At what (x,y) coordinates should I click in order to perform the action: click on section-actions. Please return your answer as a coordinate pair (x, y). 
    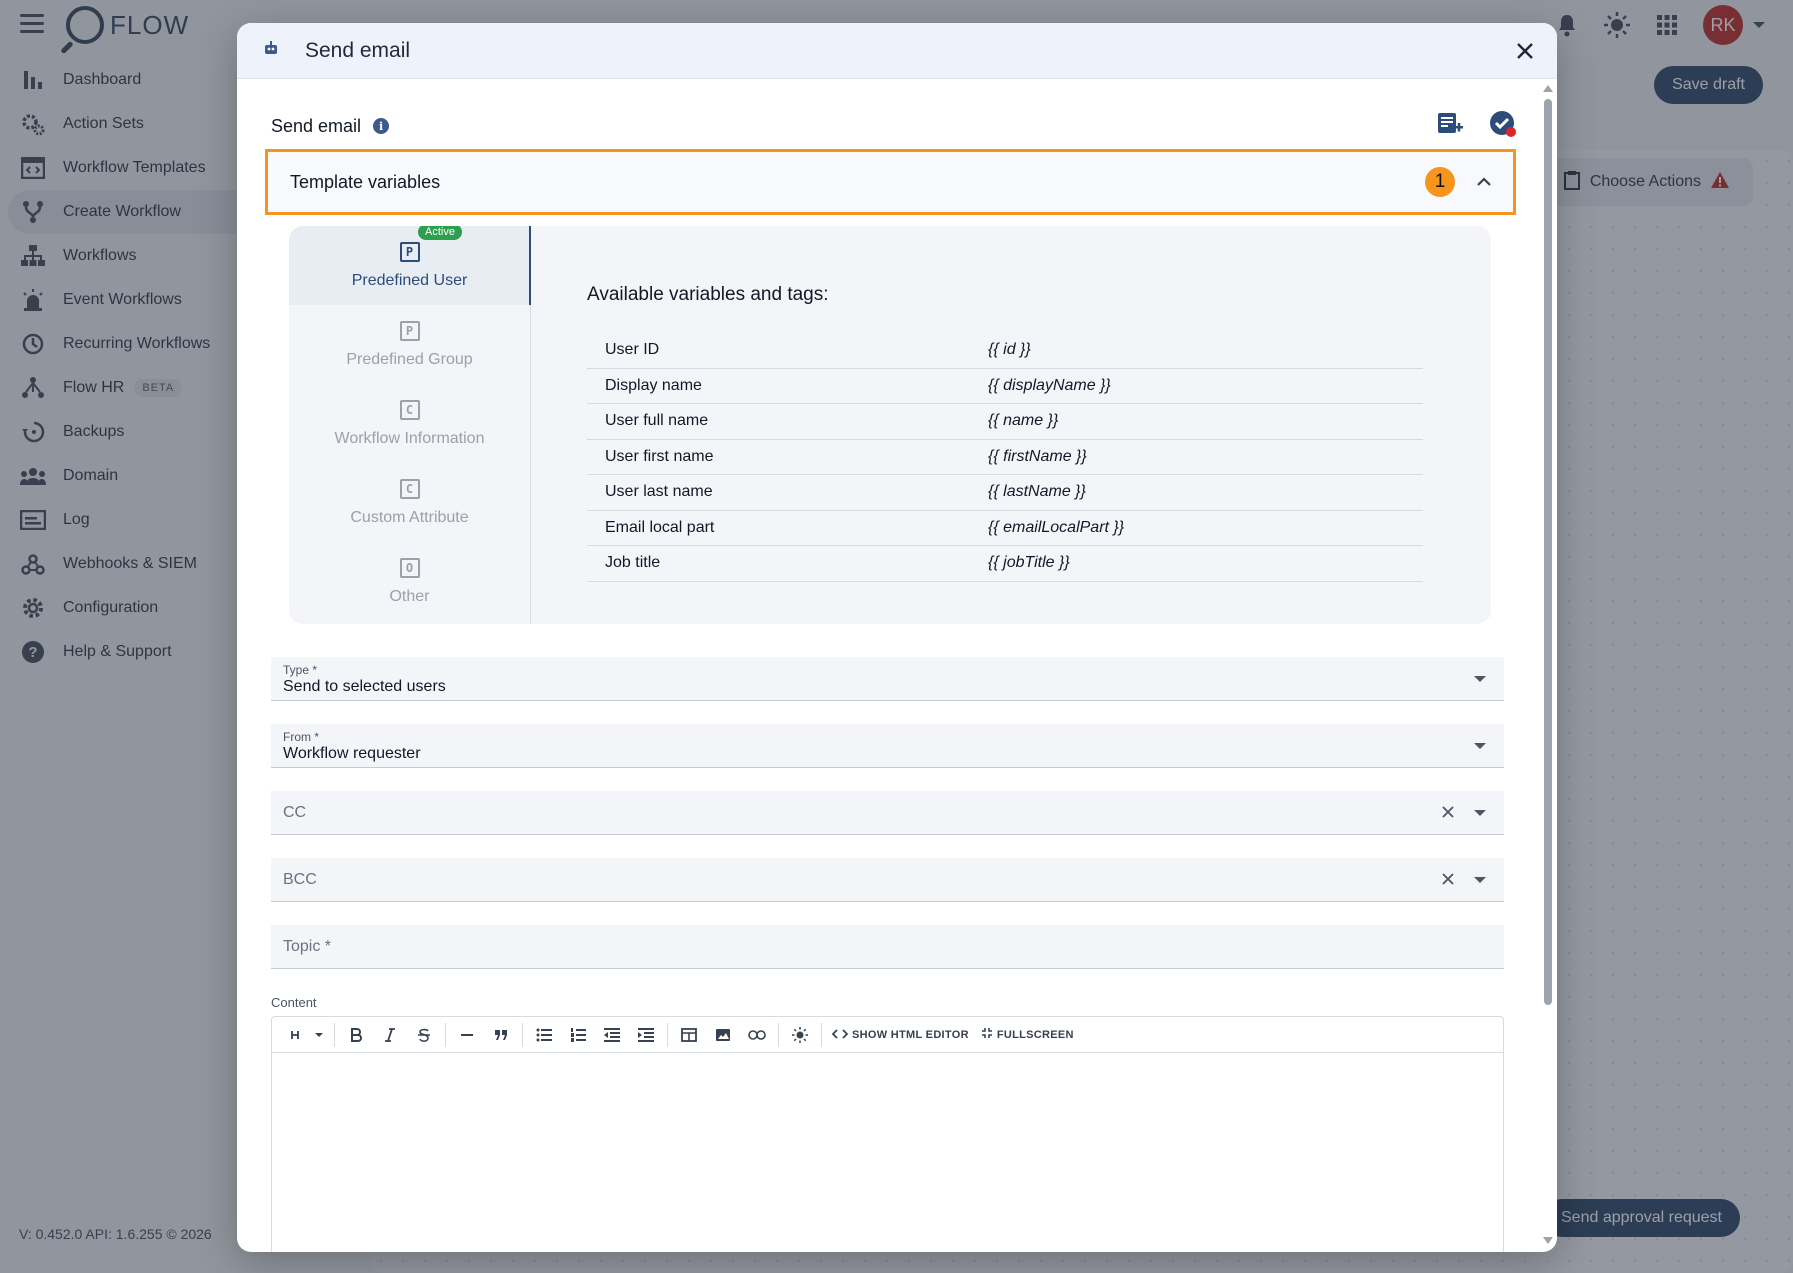
    Looking at the image, I should click on (1477, 126).